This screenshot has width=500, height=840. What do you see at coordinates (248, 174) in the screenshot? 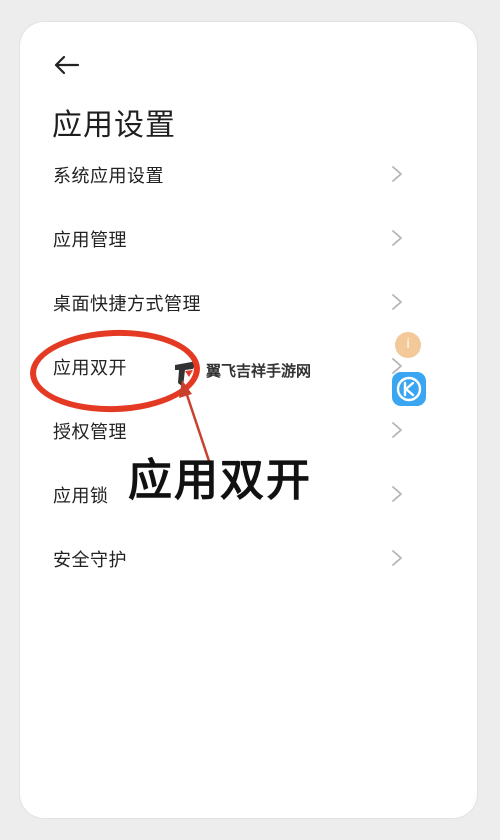
I see `menu-item-system-app-settings: 系统应用设置` at bounding box center [248, 174].